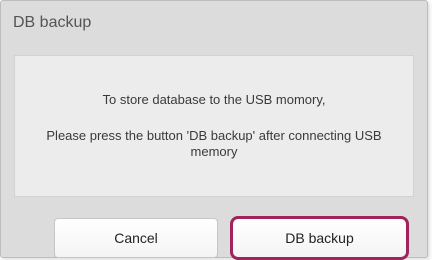 This screenshot has width=444, height=260. I want to click on db-backup-button: DB backup, so click(319, 238).